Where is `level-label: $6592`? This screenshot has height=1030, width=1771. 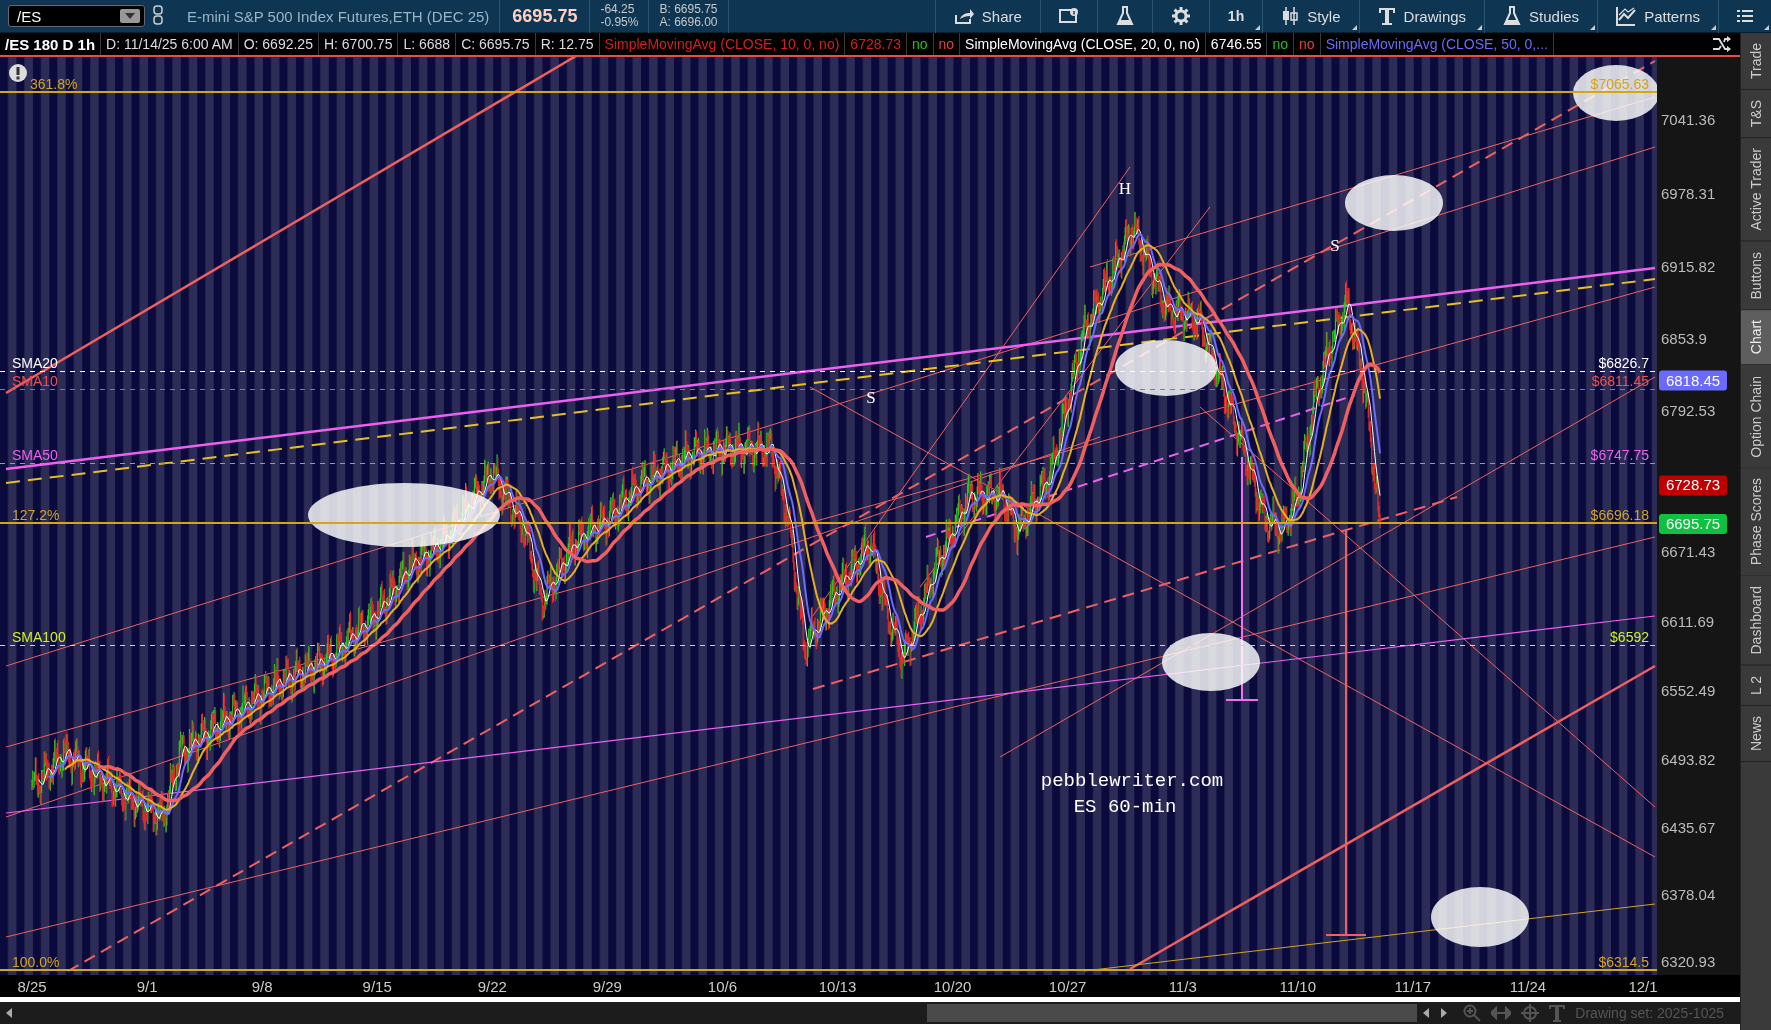
level-label: $6592 is located at coordinates (1629, 636).